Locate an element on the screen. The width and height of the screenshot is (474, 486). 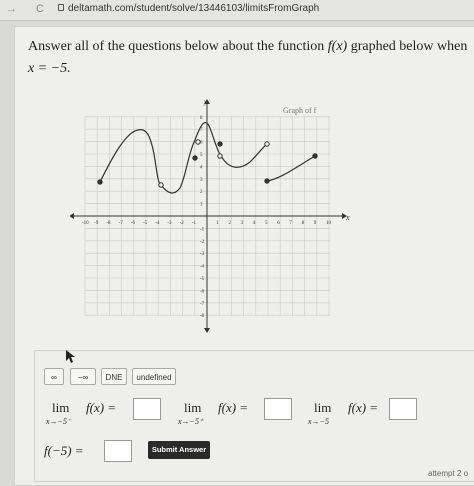
y-tick-label: -7 is located at coordinates (202, 304).